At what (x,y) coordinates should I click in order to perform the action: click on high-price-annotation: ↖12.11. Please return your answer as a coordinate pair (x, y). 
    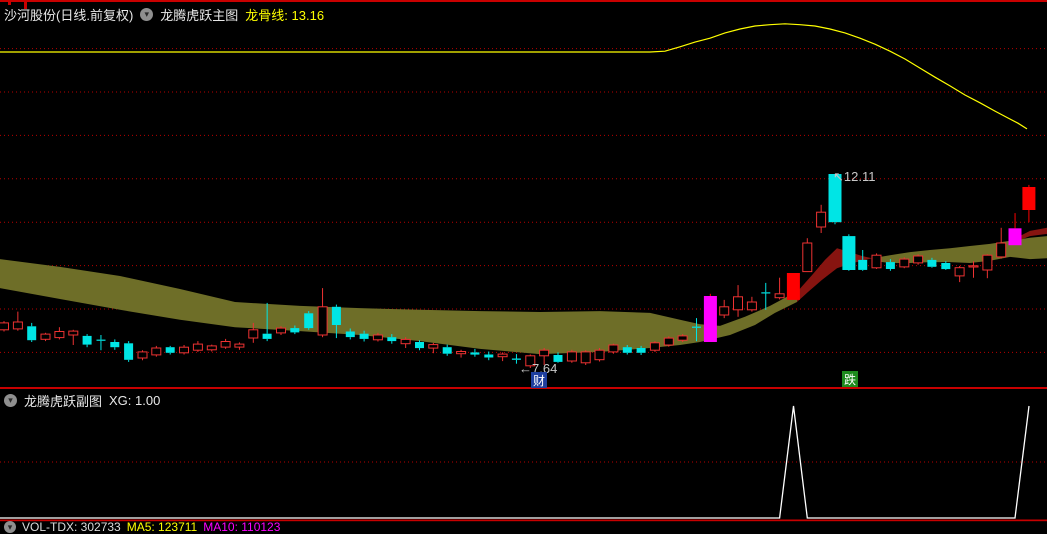
    Looking at the image, I should click on (854, 176).